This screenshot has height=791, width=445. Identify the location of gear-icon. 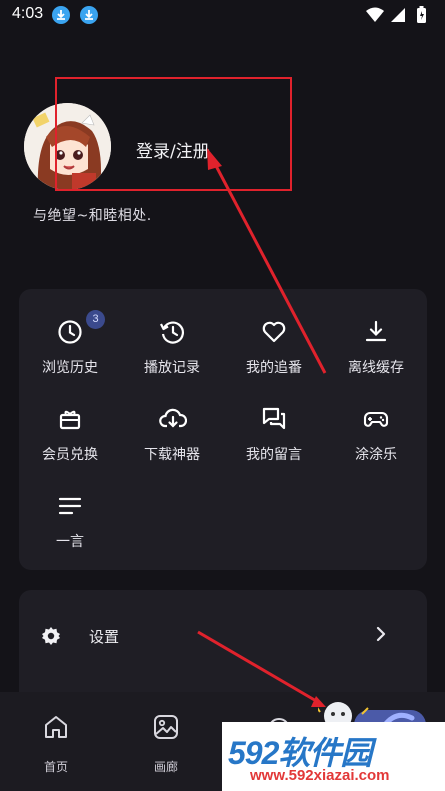
(51, 638).